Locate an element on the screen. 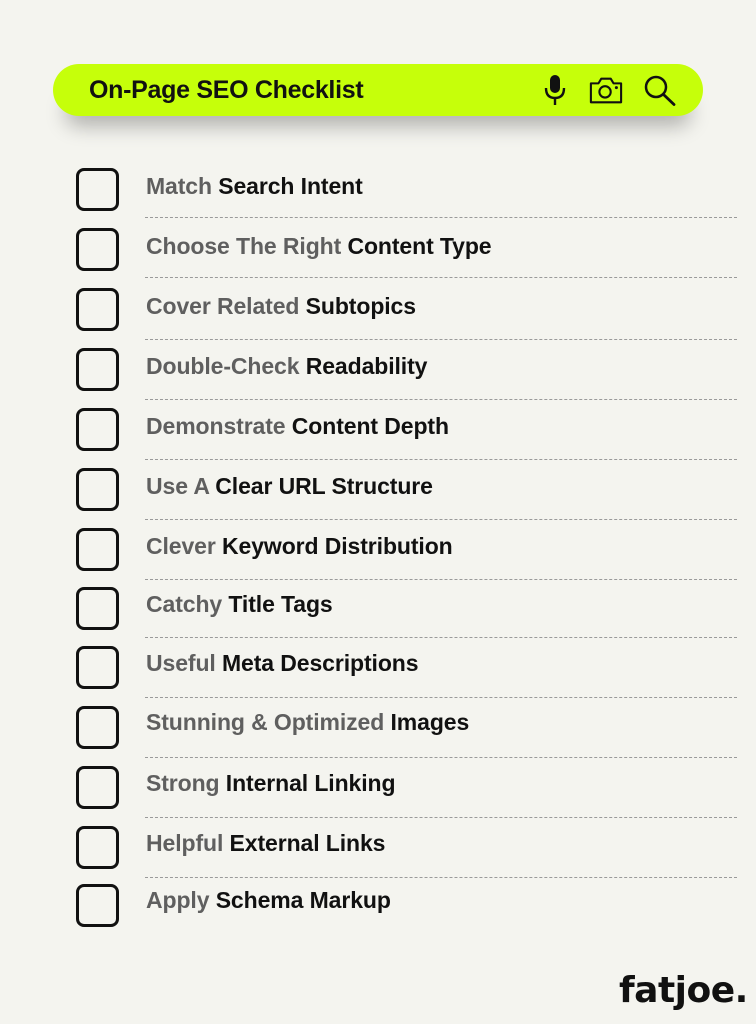 This screenshot has height=1024, width=756. item-label-emphasis: Search Intent is located at coordinates (290, 186).